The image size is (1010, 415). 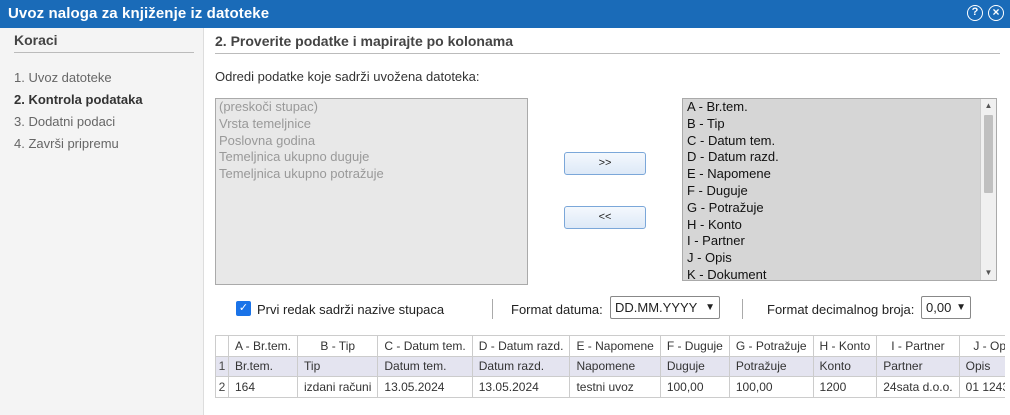 I want to click on column-header: G - Potražuje, so click(x=771, y=346).